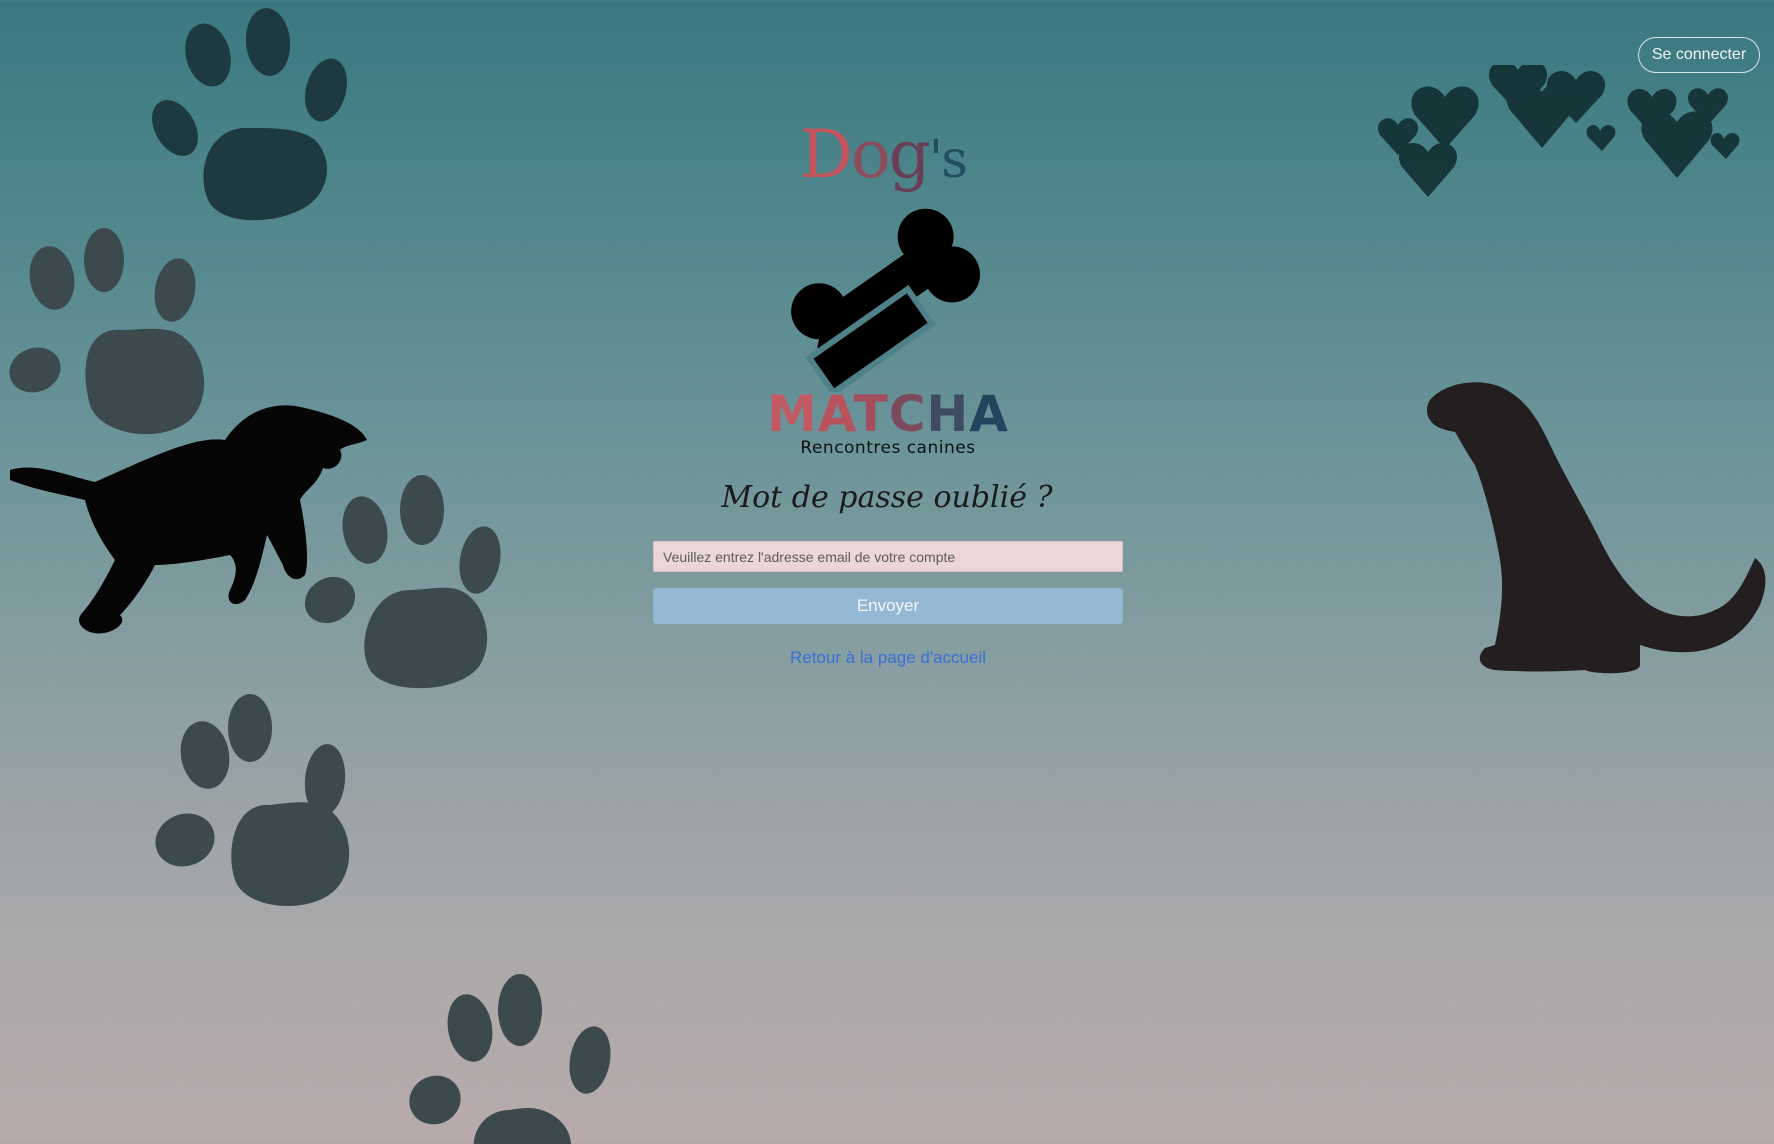 The height and width of the screenshot is (1144, 1774). What do you see at coordinates (888, 606) in the screenshot?
I see `send-button: Envoyer` at bounding box center [888, 606].